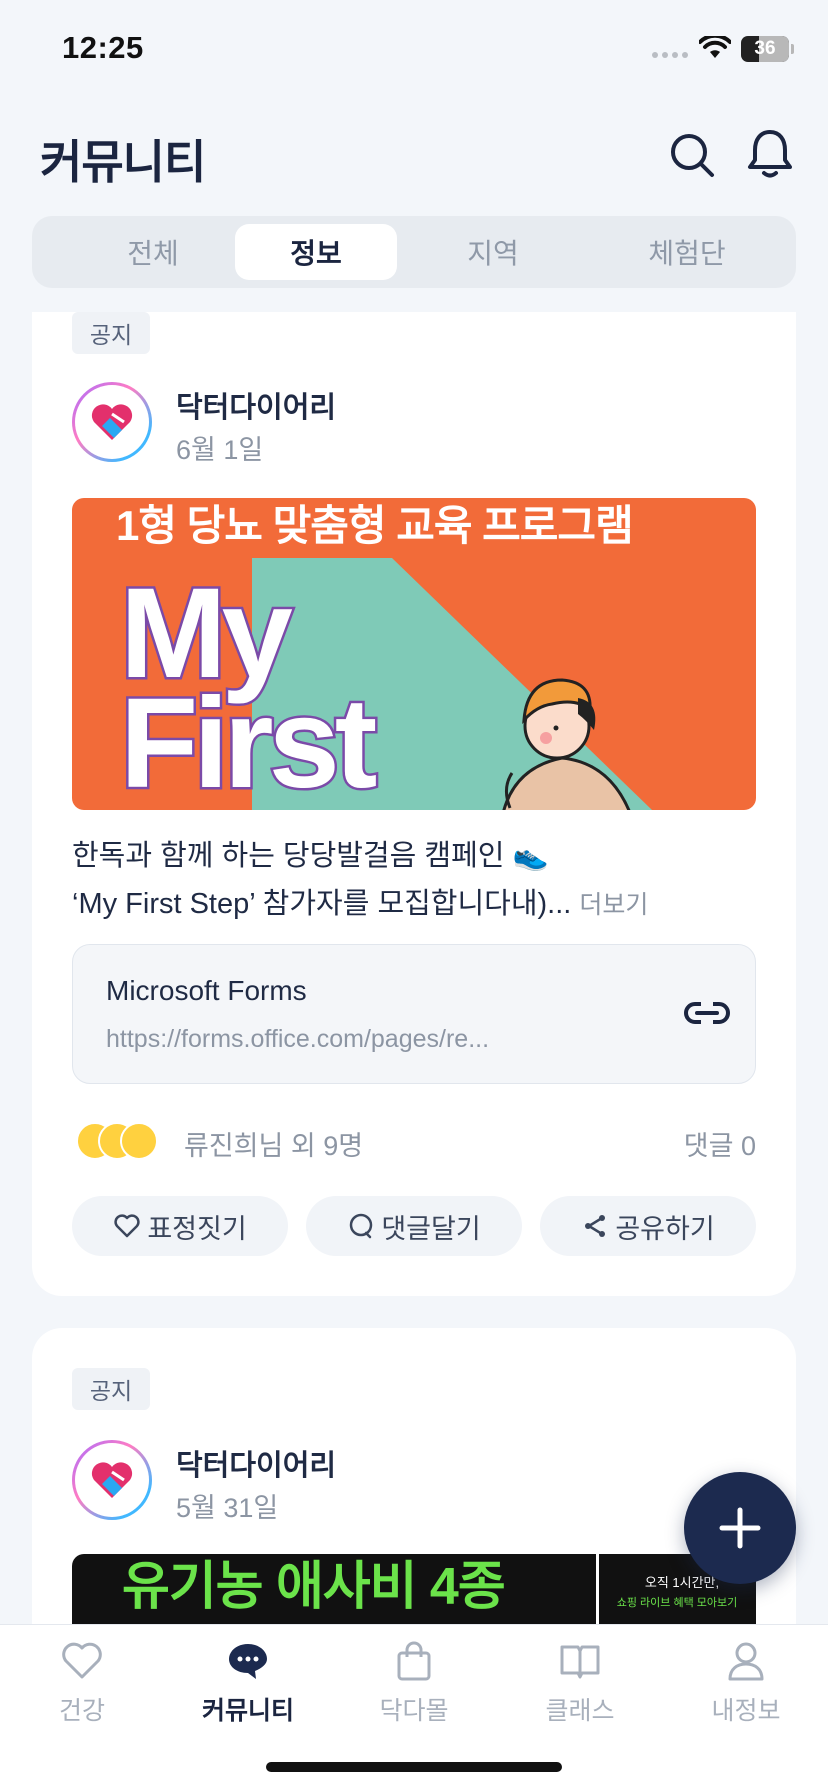 The height and width of the screenshot is (1792, 828). I want to click on react-button: 표정짓기, so click(180, 1226).